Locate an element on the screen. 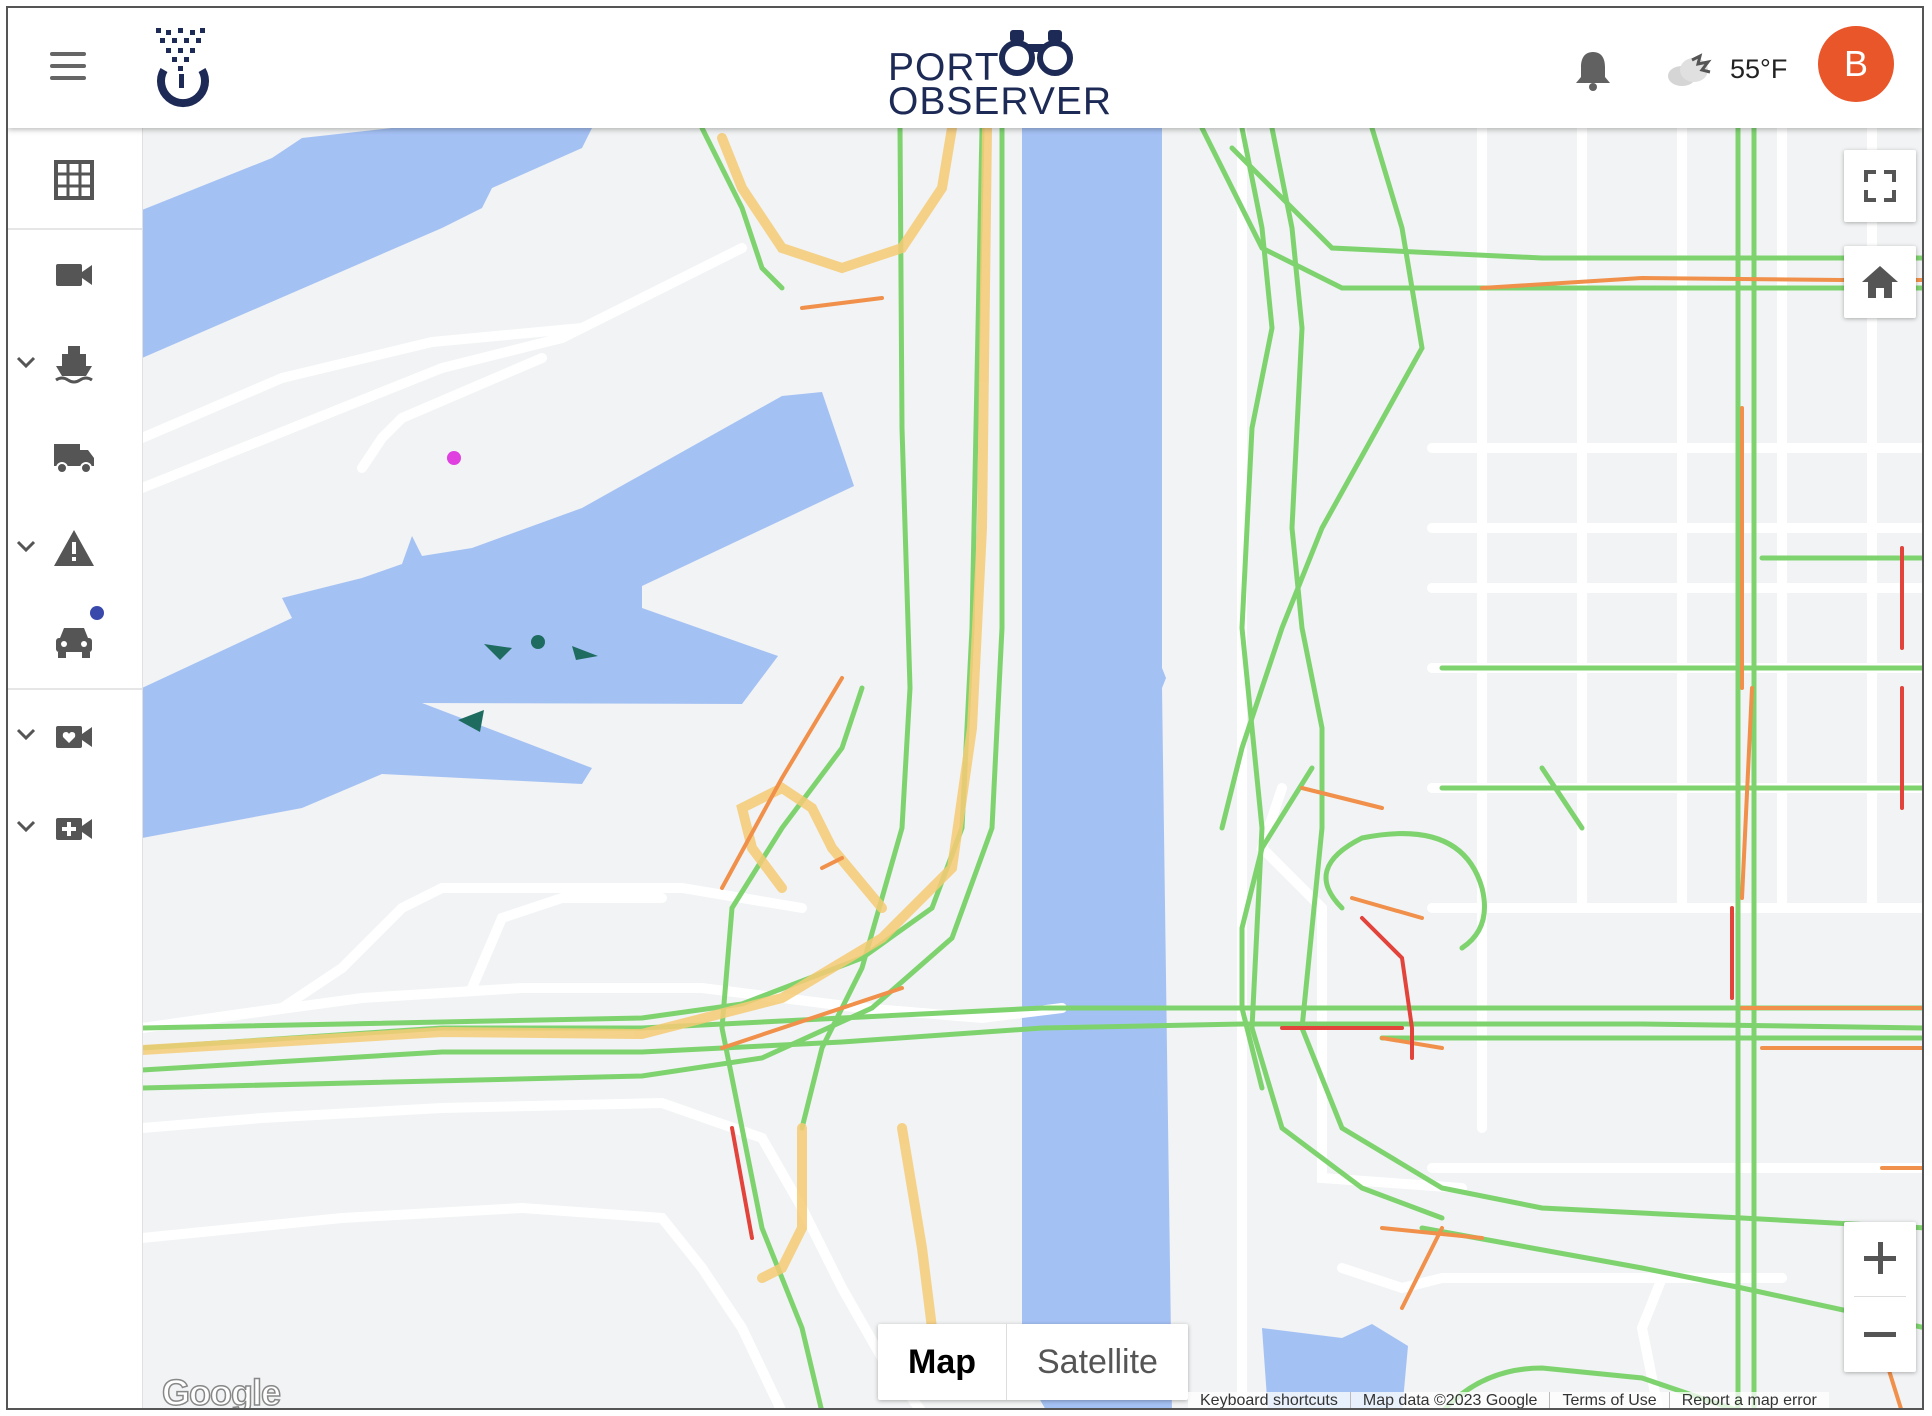 Image resolution: width=1932 pixels, height=1416 pixels. camera-plus-icon is located at coordinates (74, 829).